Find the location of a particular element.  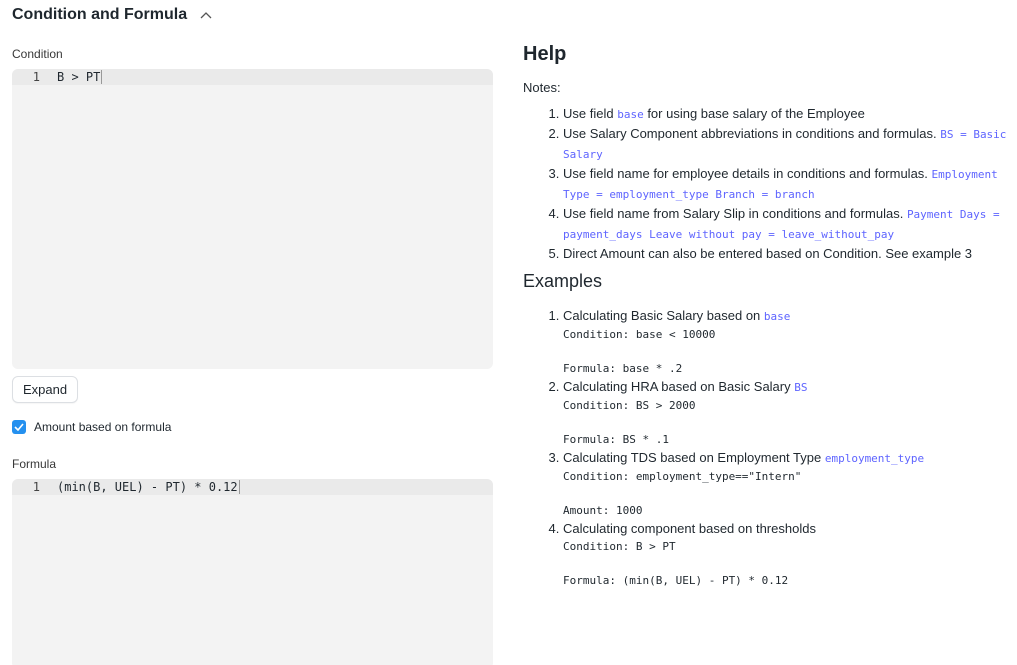

editor-line: 1 (min(B, UEL) - PT) * 0.12 is located at coordinates (252, 487).